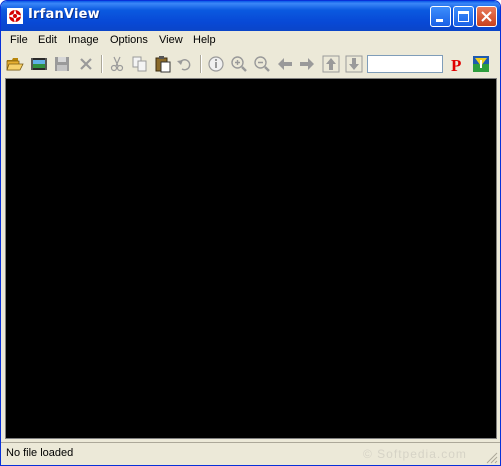 Image resolution: width=501 pixels, height=466 pixels. Describe the element at coordinates (171, 40) in the screenshot. I see `menu-view: View` at that location.